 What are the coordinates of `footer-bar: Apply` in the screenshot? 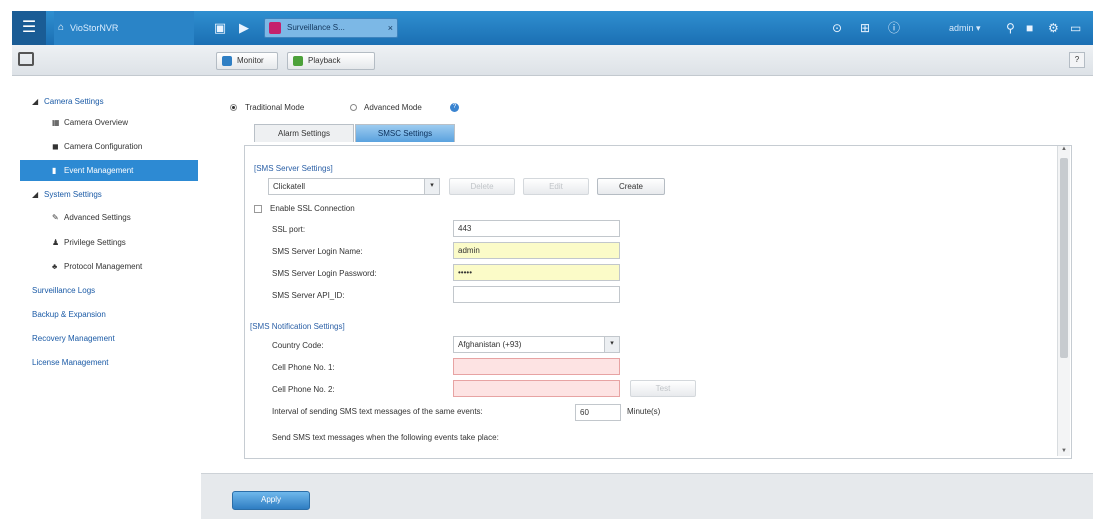 It's located at (647, 496).